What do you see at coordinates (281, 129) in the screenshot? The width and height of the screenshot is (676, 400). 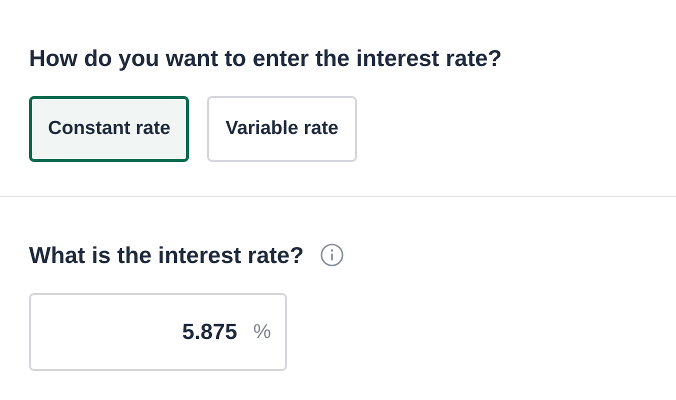 I see `rate-option-button: Variable rate` at bounding box center [281, 129].